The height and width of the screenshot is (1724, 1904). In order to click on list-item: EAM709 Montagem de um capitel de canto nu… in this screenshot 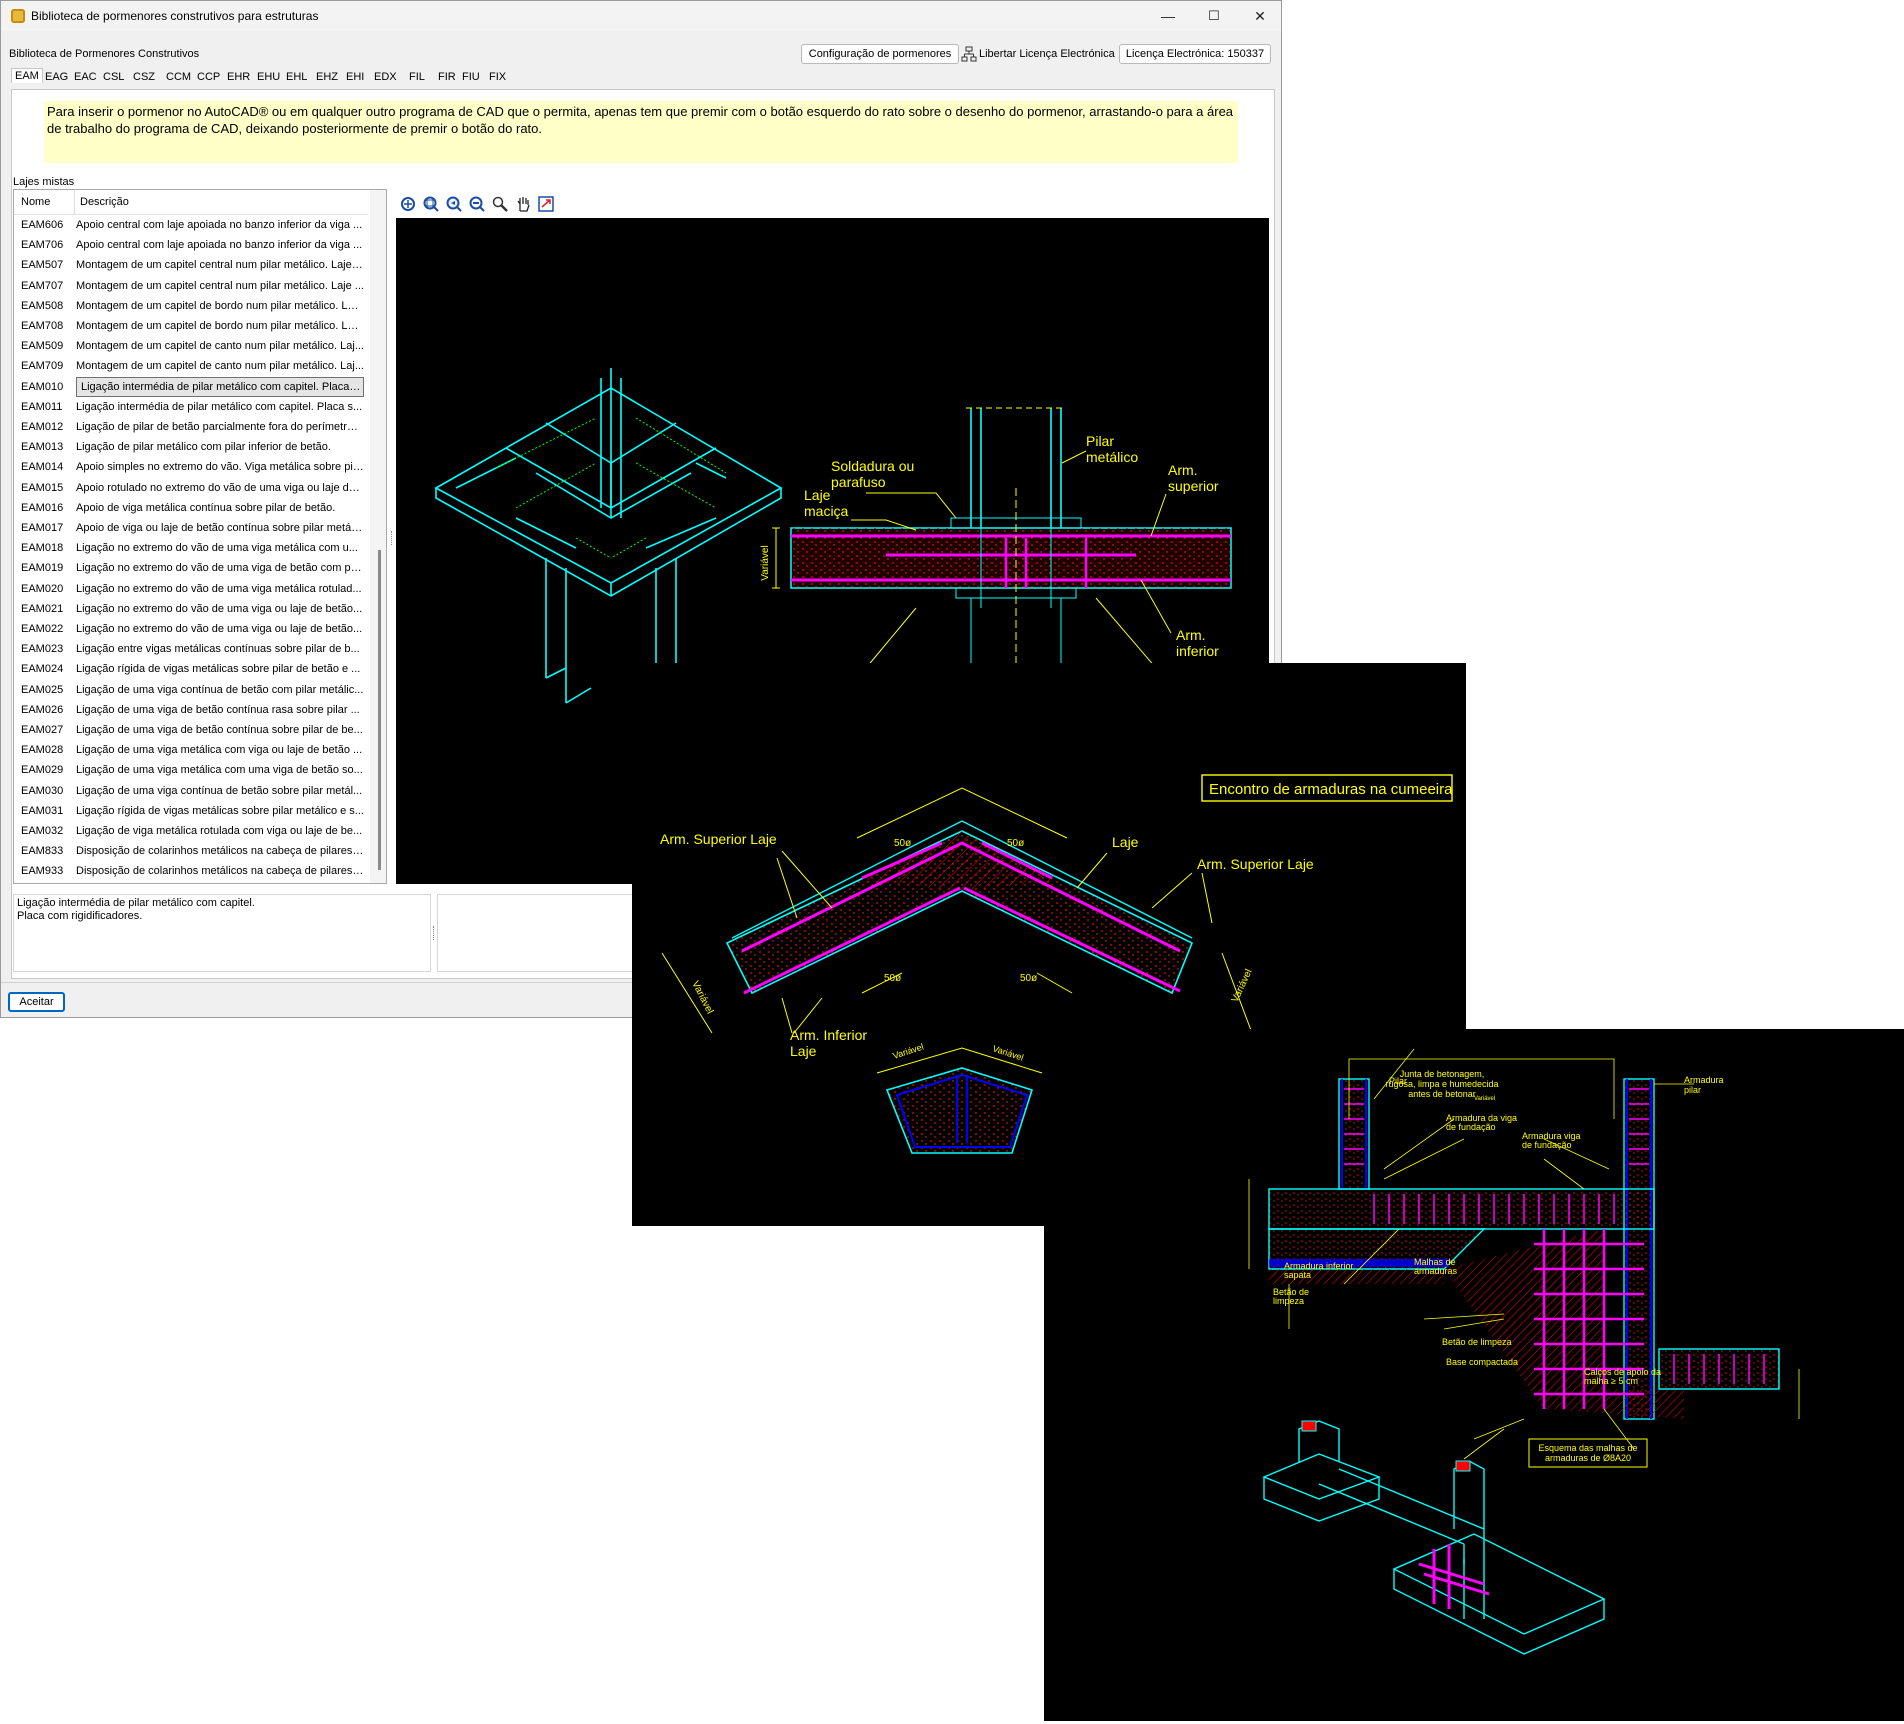, I will do `click(191, 366)`.